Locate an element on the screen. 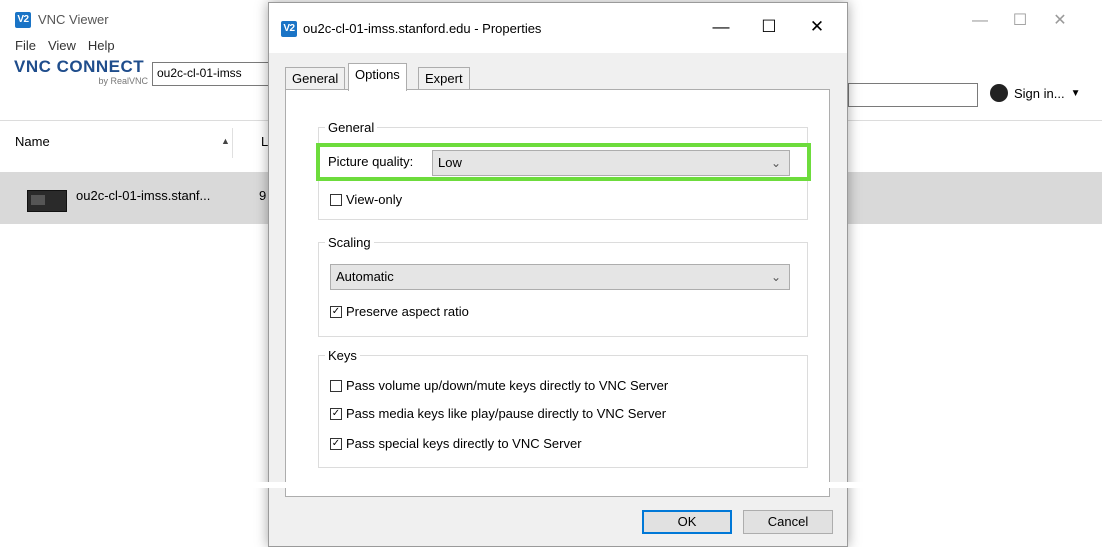 The width and height of the screenshot is (1102, 547). screenshot-crop-strip is located at coordinates (445, 485).